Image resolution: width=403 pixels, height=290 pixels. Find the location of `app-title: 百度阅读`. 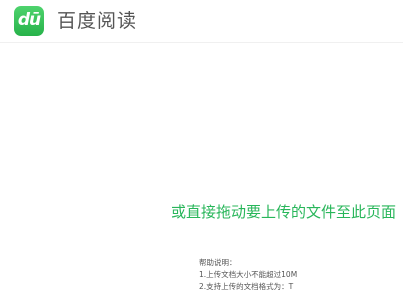

app-title: 百度阅读 is located at coordinates (97, 21).